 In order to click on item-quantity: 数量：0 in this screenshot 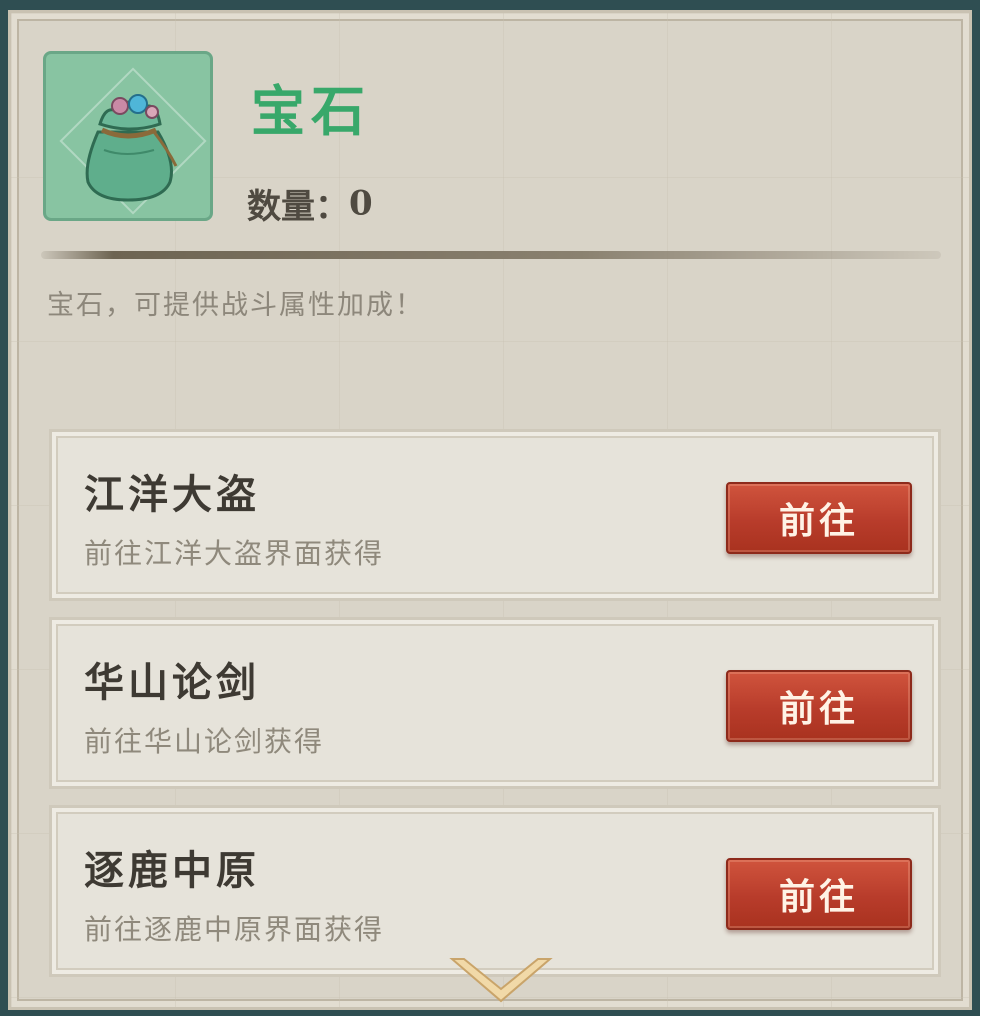, I will do `click(310, 203)`.